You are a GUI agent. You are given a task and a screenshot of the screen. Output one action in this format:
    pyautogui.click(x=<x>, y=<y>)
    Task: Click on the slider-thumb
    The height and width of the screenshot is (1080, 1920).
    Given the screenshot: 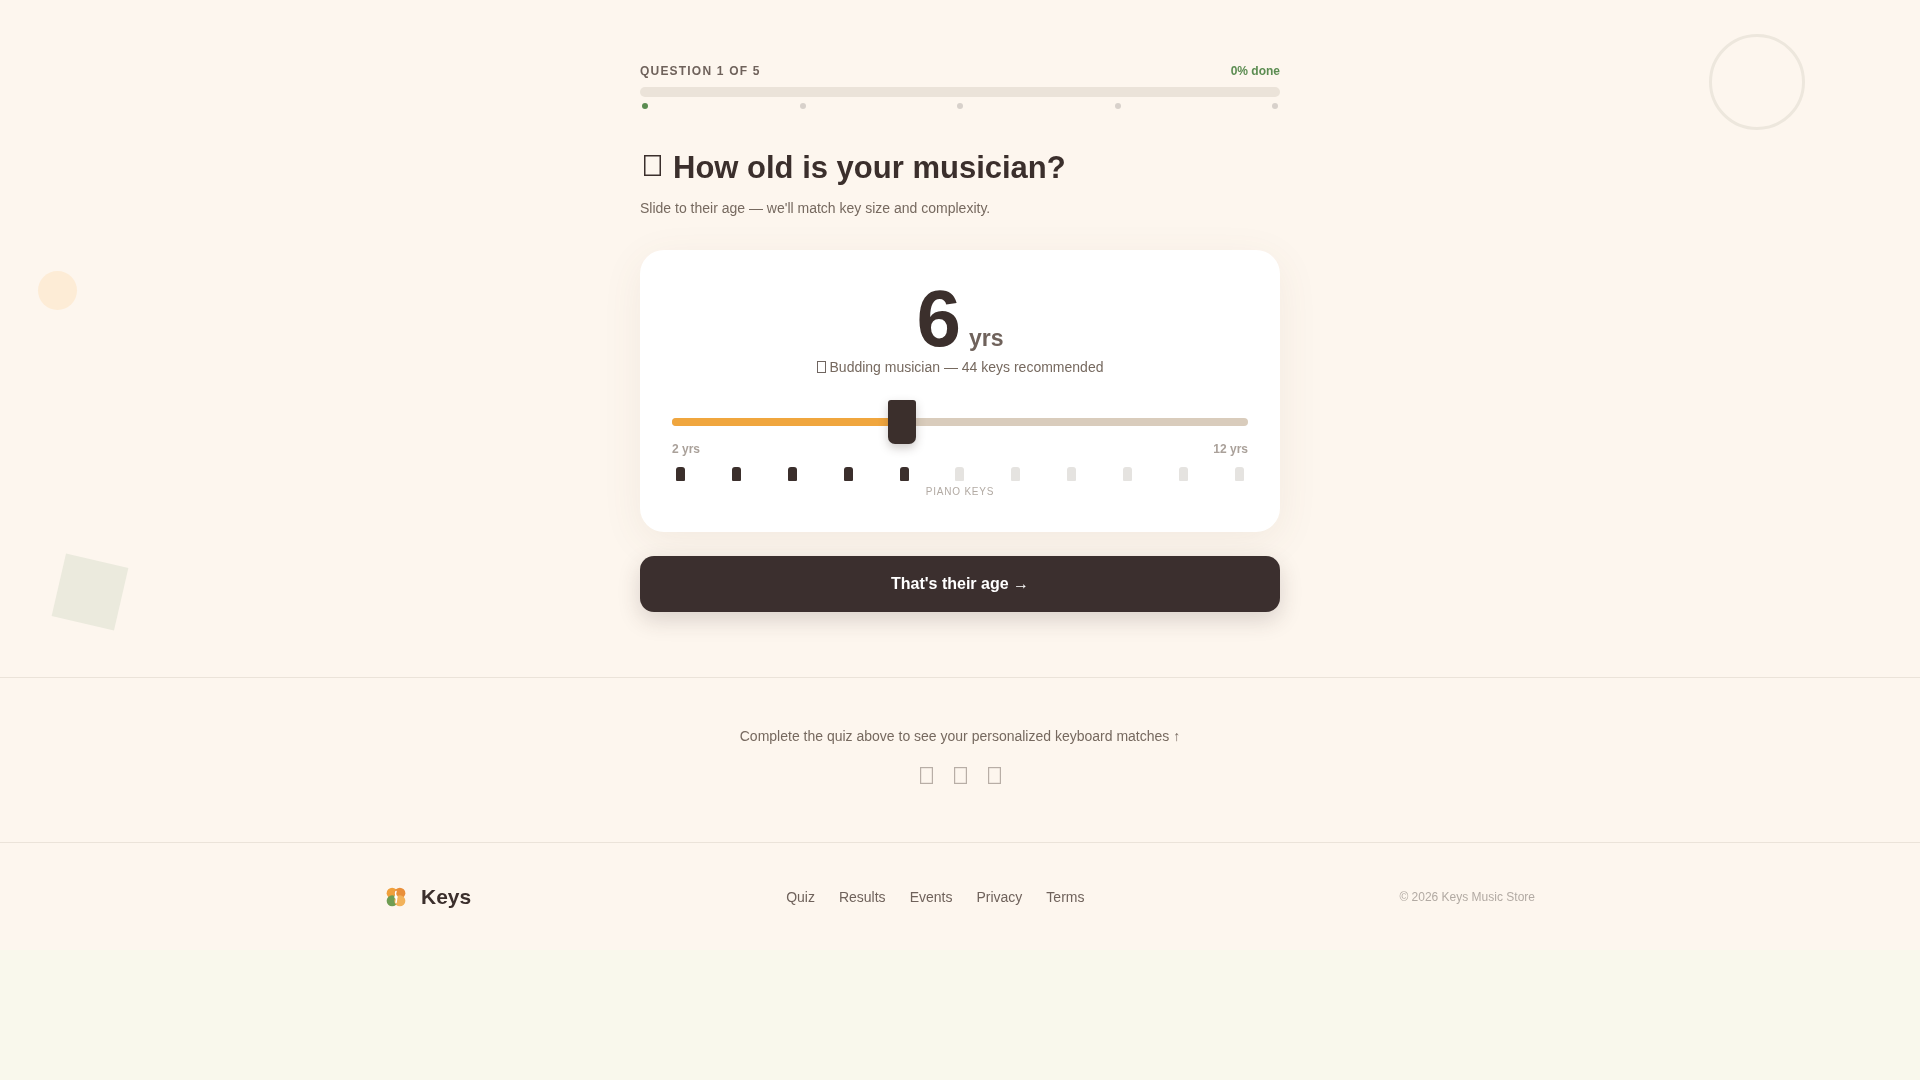 What is the action you would take?
    pyautogui.click(x=902, y=422)
    